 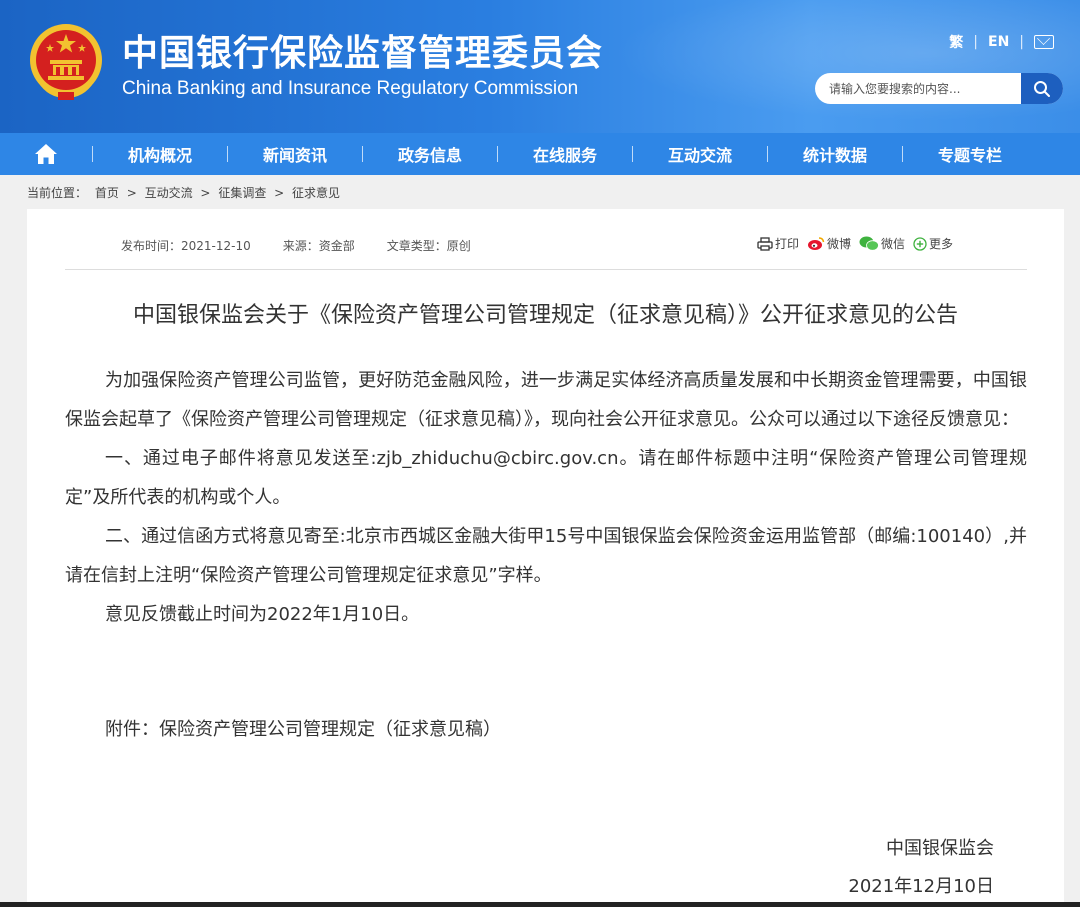 I want to click on print-button: 打印, so click(x=778, y=243).